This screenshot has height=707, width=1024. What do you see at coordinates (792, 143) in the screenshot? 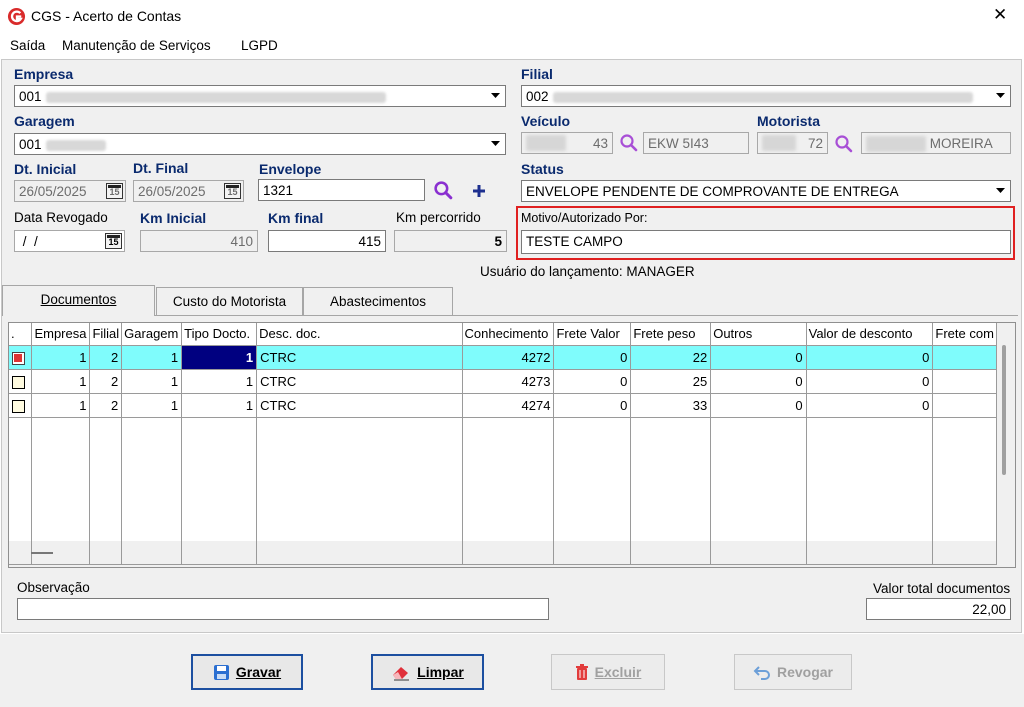
I see `motorista-code-field: 72` at bounding box center [792, 143].